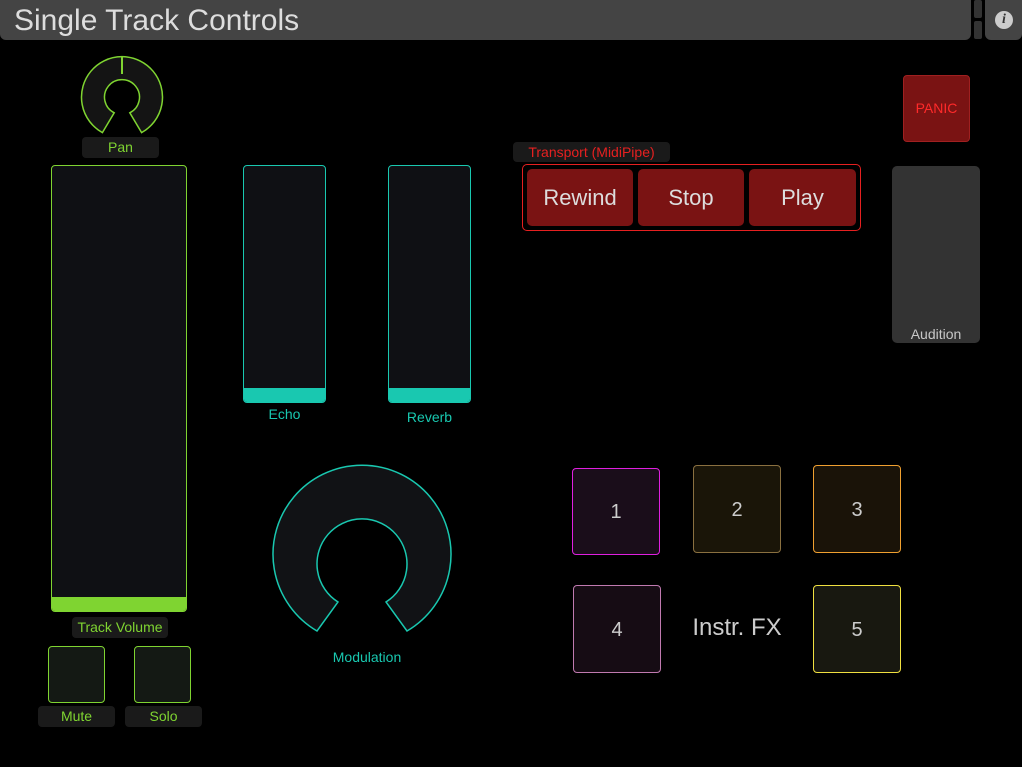 The height and width of the screenshot is (767, 1022). Describe the element at coordinates (1004, 20) in the screenshot. I see `info-icon: i` at that location.